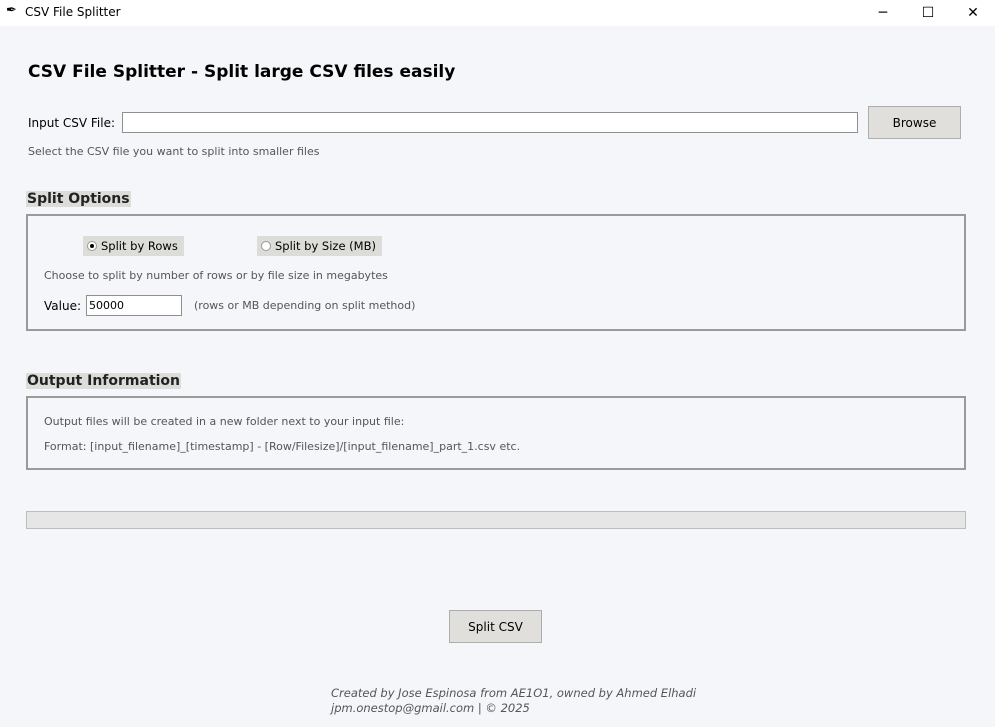 The image size is (995, 727). Describe the element at coordinates (72, 123) in the screenshot. I see `input-file-label: Input CSV File:` at that location.